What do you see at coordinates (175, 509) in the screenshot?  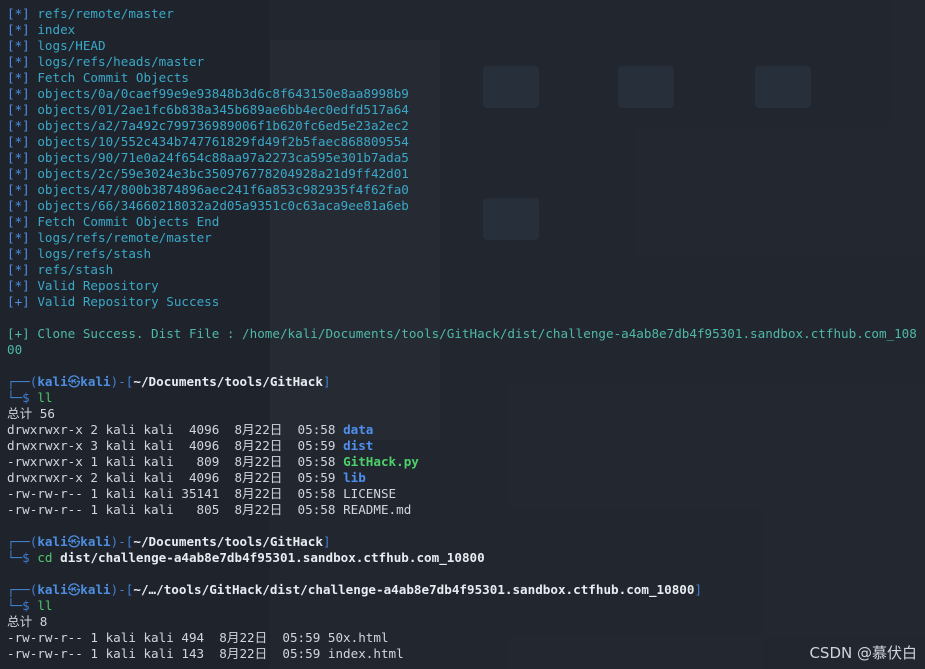 I see `file-meta: -rw-rw-r-- 1 kali kali 805 8月22日 05:58` at bounding box center [175, 509].